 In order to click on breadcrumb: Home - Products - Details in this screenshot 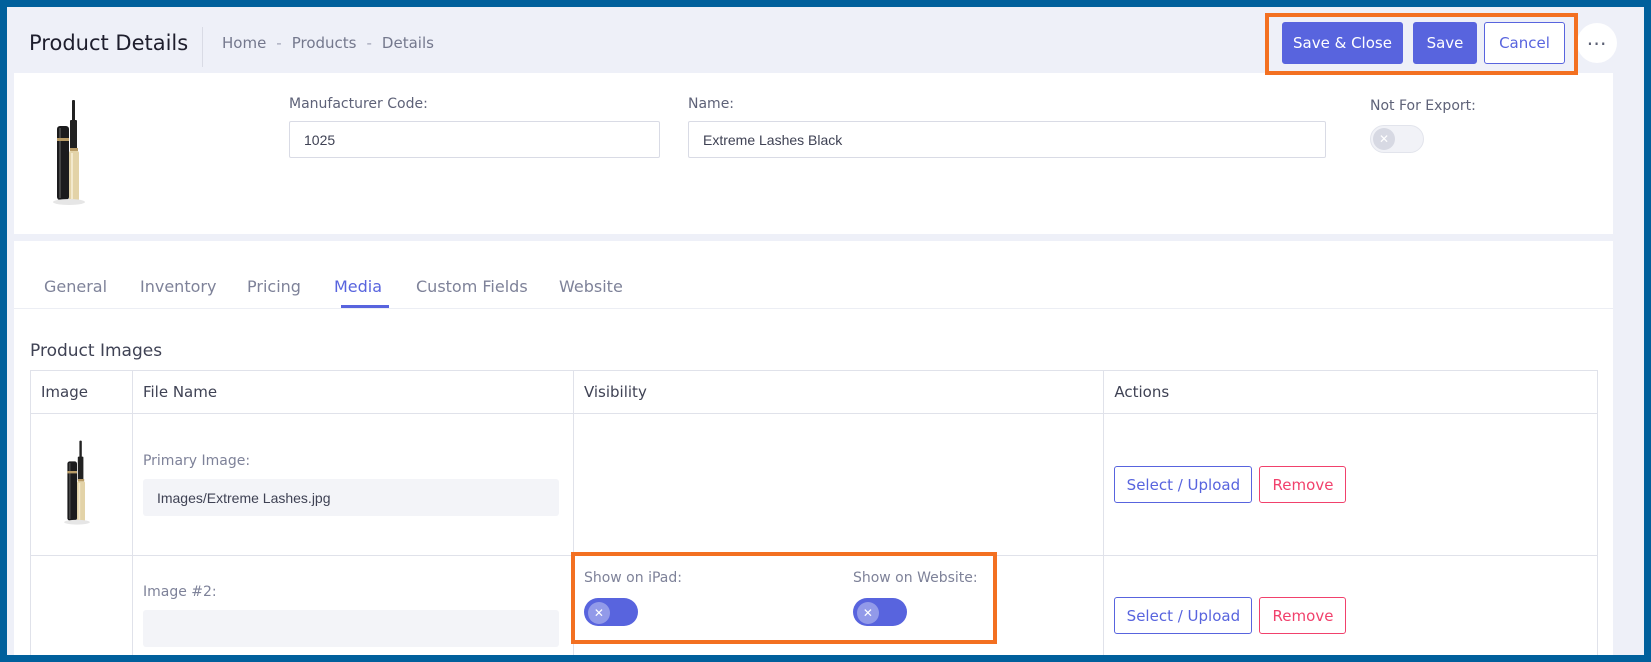, I will do `click(328, 43)`.